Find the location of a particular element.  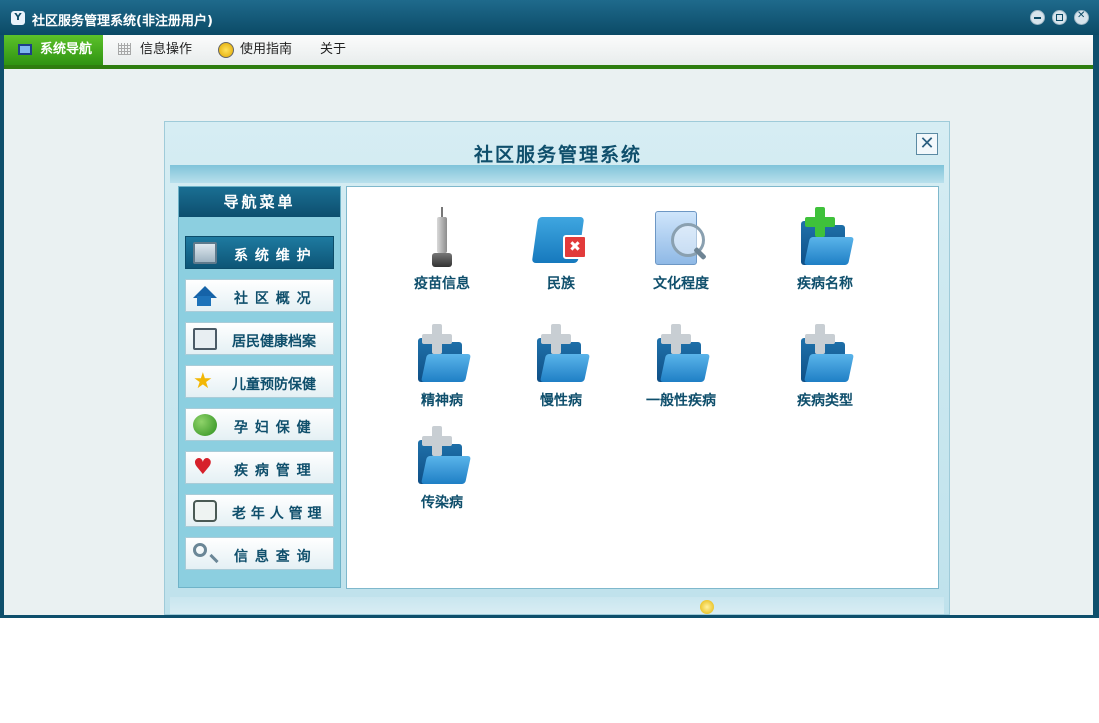

close-icon is located at coordinates (1081, 17).